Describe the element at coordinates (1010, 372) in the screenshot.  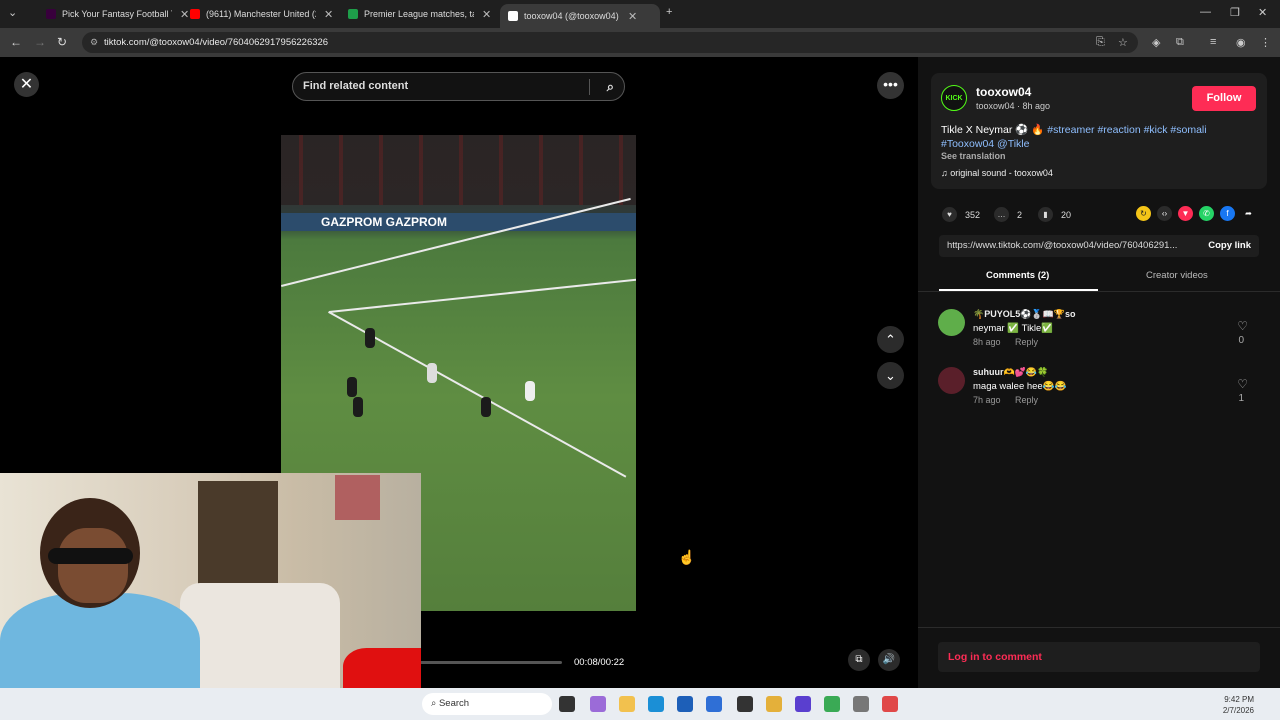
I see `commenter-name: suhuur🫶💕😂🍀` at that location.